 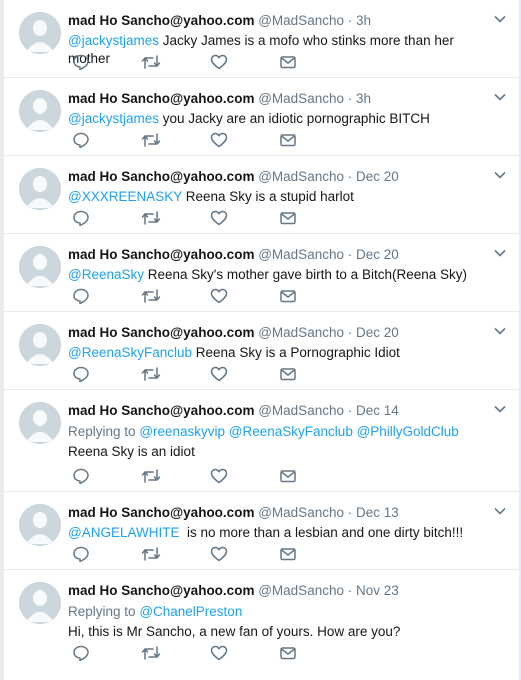 I want to click on timestamp: Dec 13, so click(x=377, y=512).